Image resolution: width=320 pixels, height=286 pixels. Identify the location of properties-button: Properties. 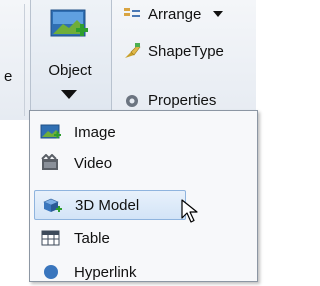
(169, 100).